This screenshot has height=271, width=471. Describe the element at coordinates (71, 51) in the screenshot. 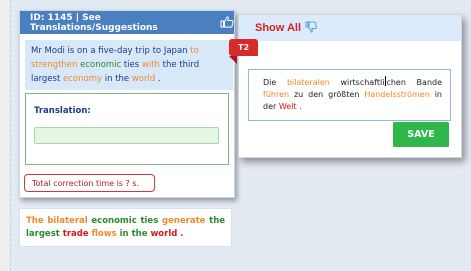

I see `source-word: is` at that location.